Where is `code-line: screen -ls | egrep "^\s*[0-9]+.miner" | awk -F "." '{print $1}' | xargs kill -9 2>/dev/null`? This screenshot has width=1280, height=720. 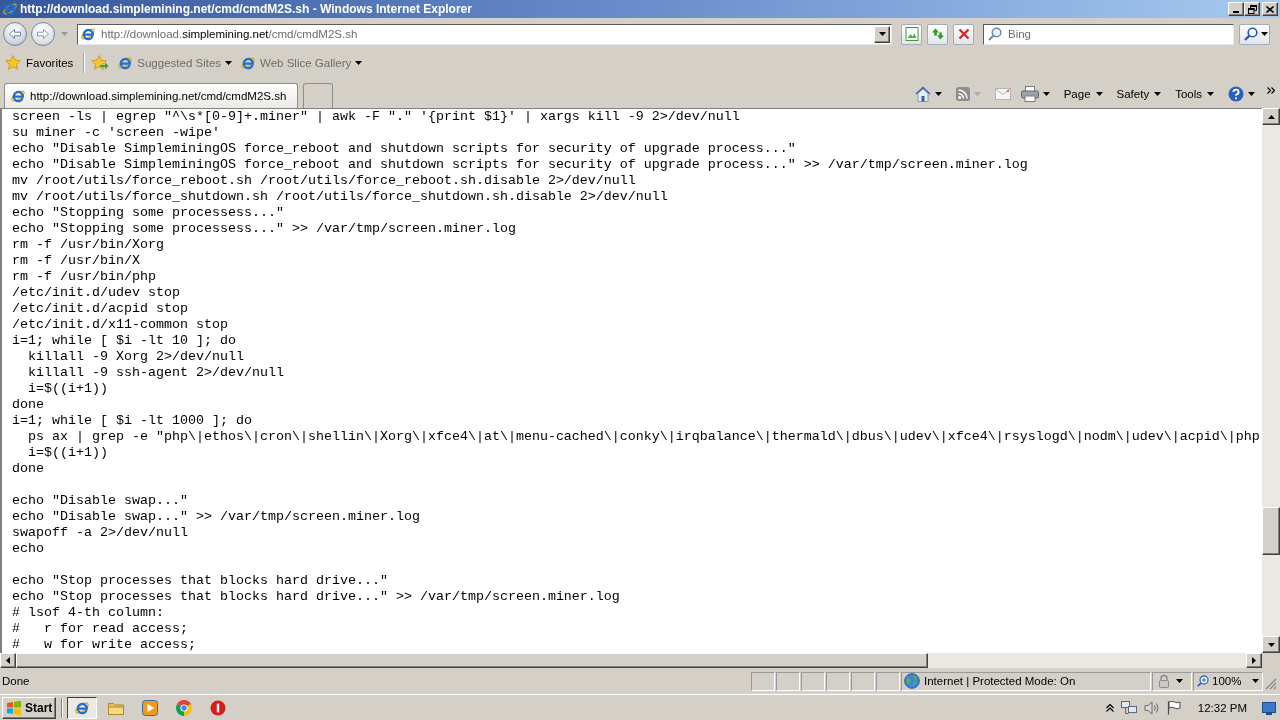 code-line: screen -ls | egrep "^\s*[0-9]+.miner" | awk -F "." '{print $1}' | xargs kill -9 2>/dev/null is located at coordinates (376, 117).